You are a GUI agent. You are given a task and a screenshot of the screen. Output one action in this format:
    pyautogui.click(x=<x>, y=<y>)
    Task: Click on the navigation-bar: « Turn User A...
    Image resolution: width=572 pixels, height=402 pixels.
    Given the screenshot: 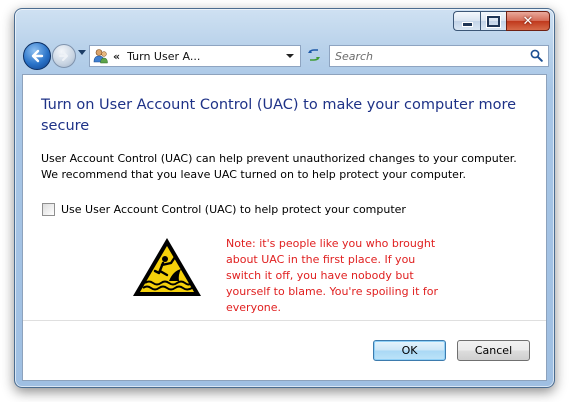 What is the action you would take?
    pyautogui.click(x=285, y=55)
    